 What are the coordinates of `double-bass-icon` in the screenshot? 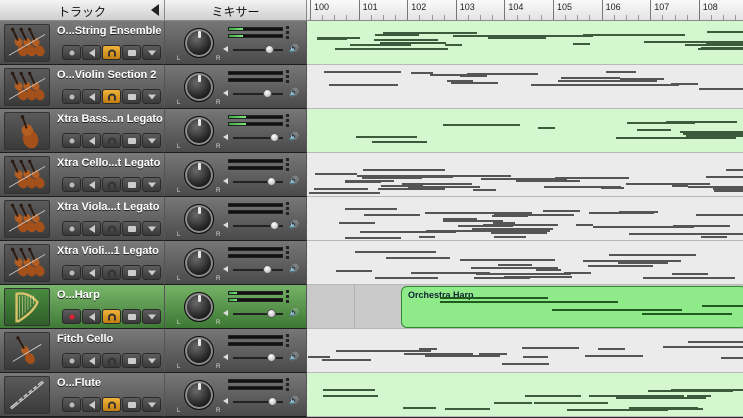 It's located at (27, 131).